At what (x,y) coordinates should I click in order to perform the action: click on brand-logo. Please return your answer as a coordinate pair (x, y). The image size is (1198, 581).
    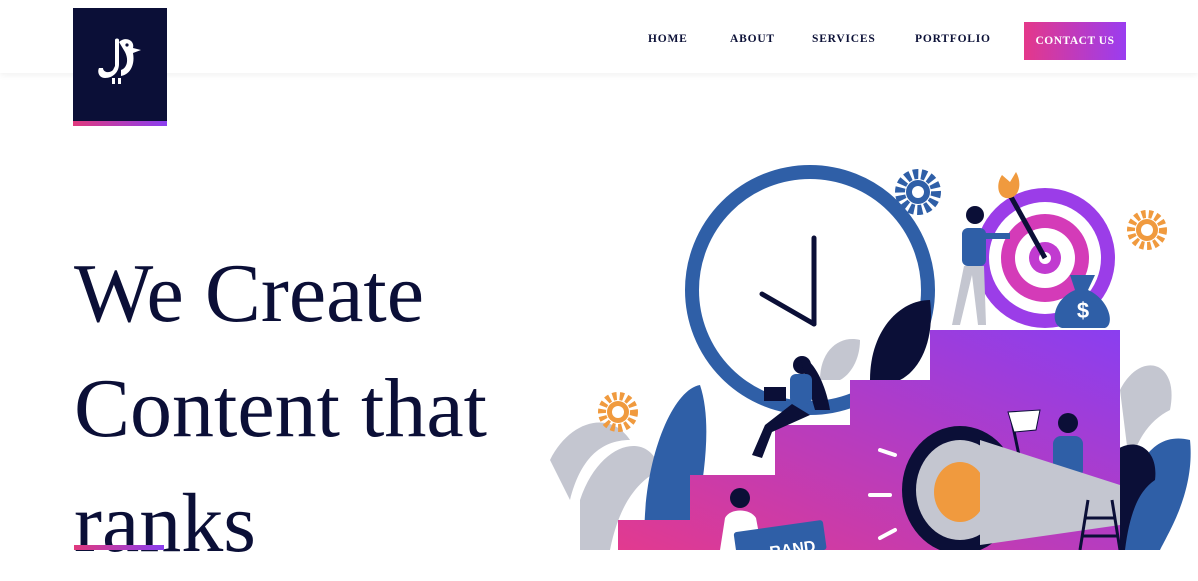
    Looking at the image, I should click on (120, 67).